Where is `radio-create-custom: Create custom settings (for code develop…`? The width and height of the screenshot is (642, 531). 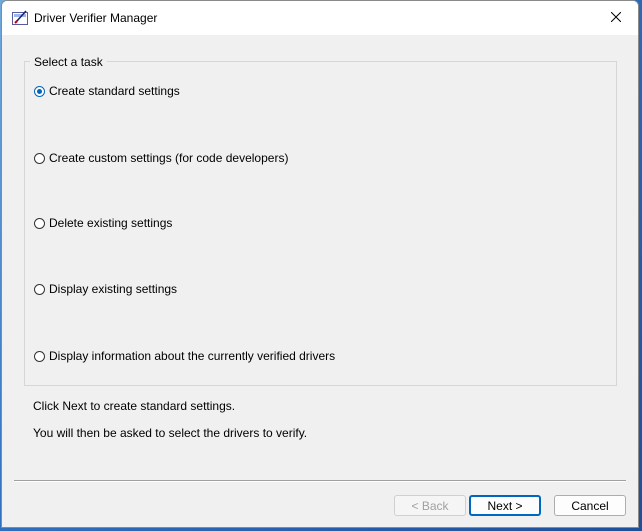 radio-create-custom: Create custom settings (for code develop… is located at coordinates (161, 158).